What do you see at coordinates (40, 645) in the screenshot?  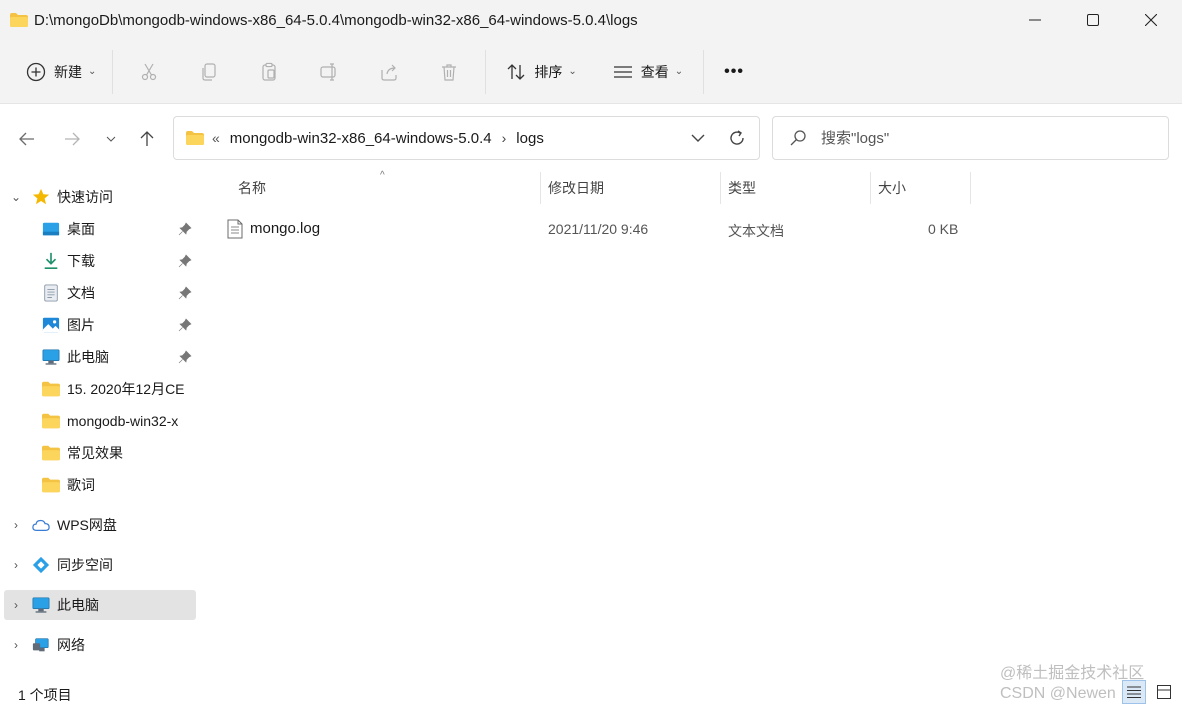 I see `network-icon` at bounding box center [40, 645].